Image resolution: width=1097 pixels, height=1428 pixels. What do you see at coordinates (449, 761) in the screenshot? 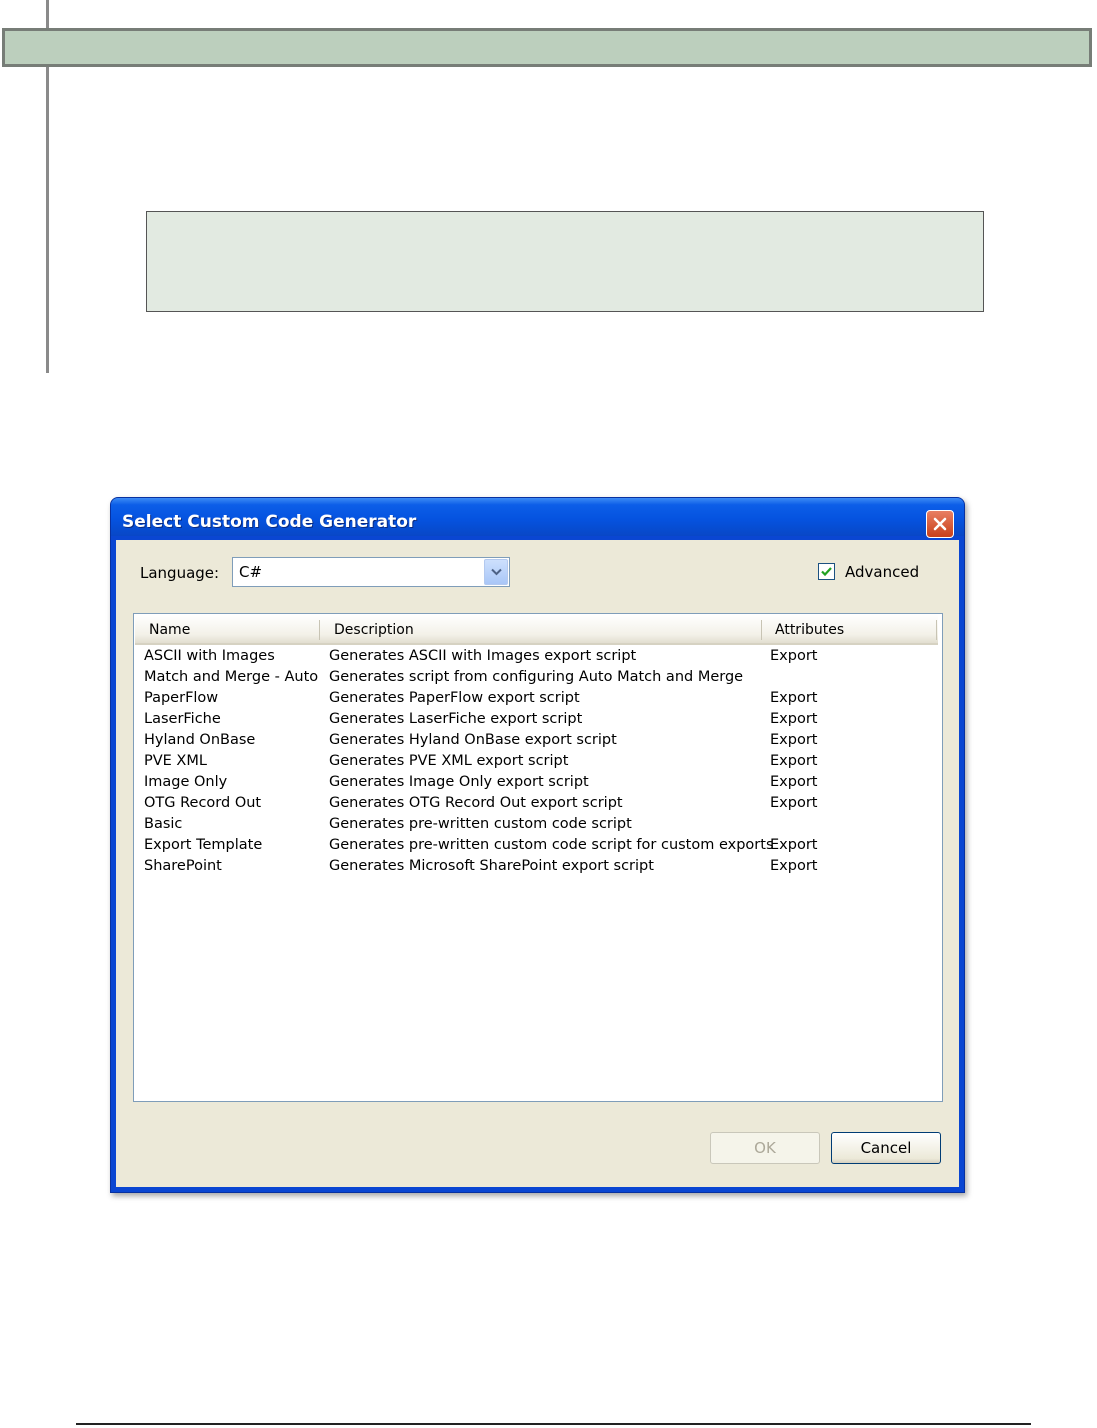
I see `item-description: Generates PVE XML export script` at bounding box center [449, 761].